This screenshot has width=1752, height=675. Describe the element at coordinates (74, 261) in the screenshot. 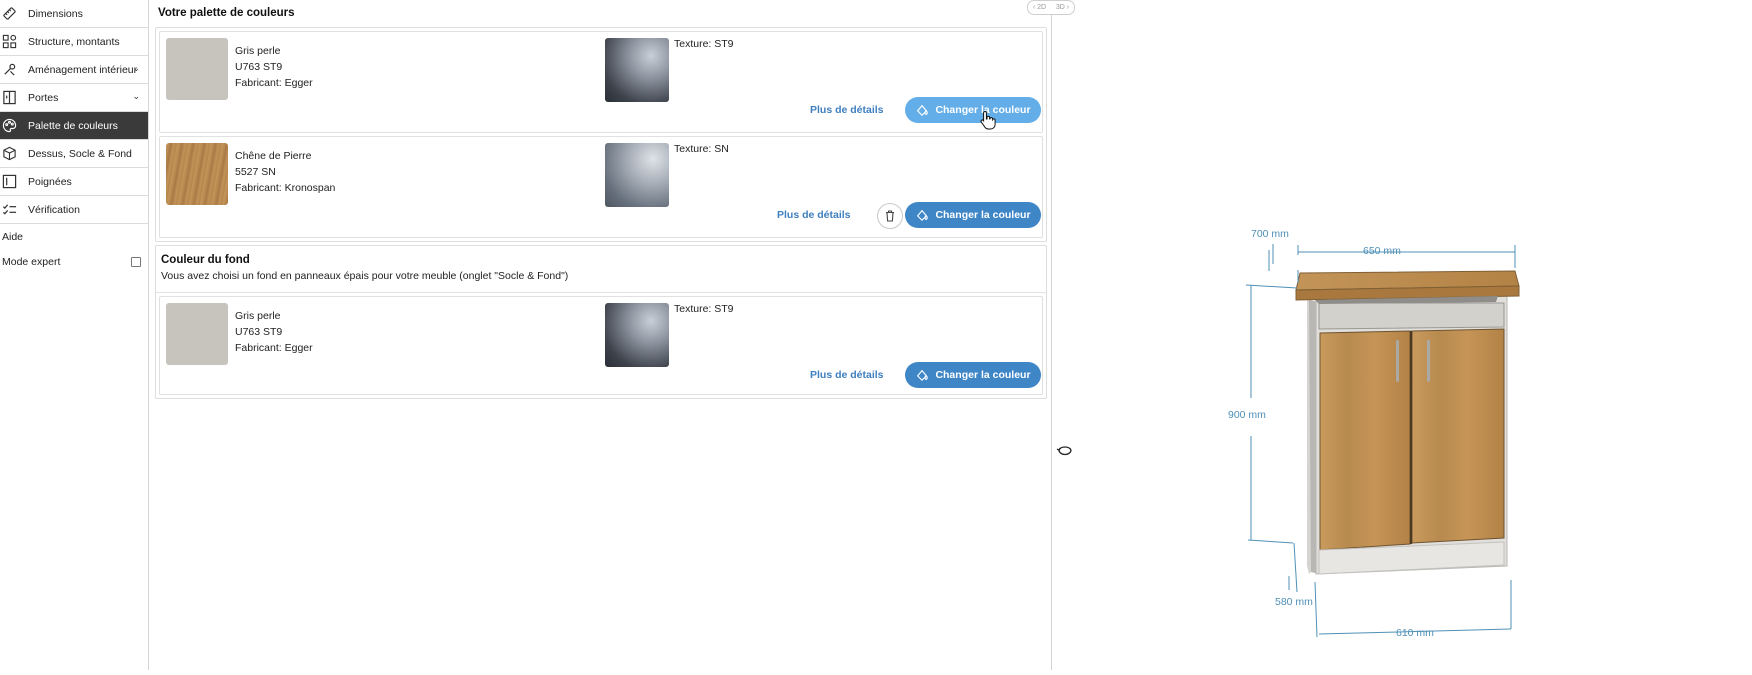

I see `expert-mode-row: Mode expert` at that location.